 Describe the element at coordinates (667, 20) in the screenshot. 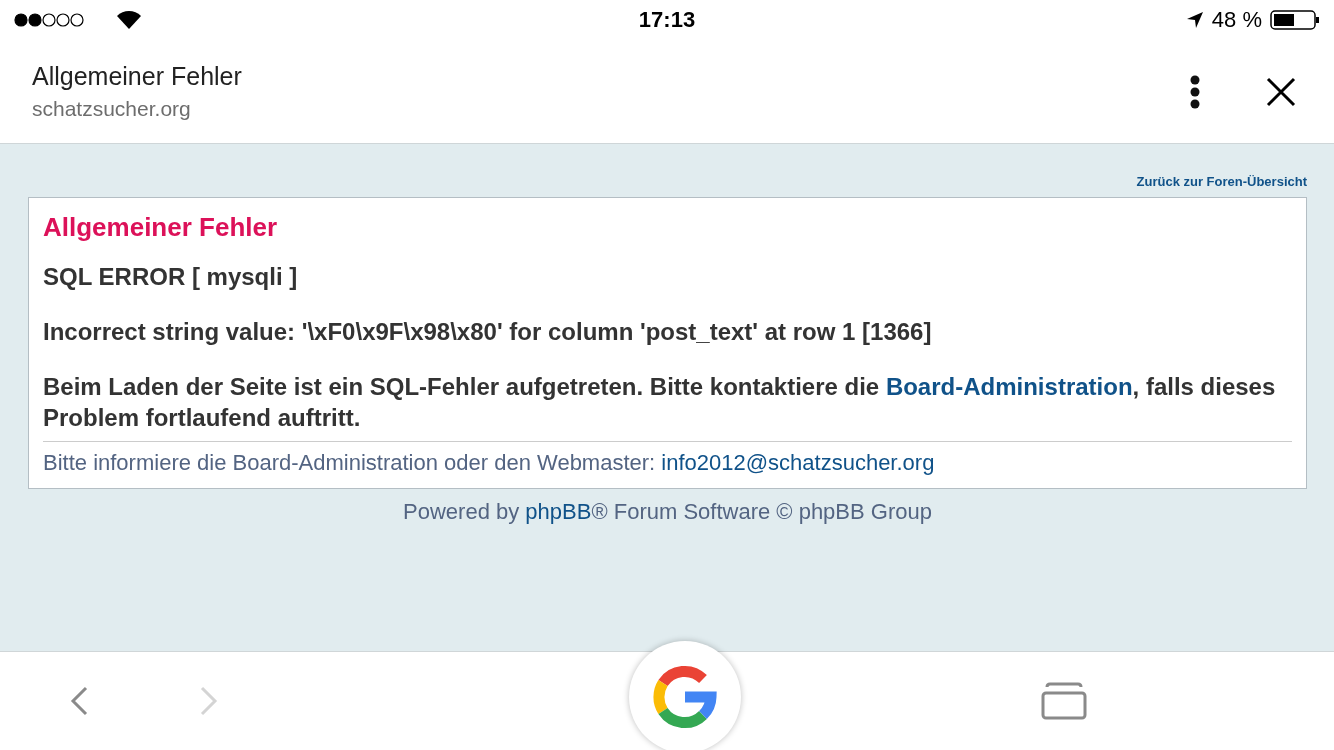

I see `status-time: 17:13` at that location.